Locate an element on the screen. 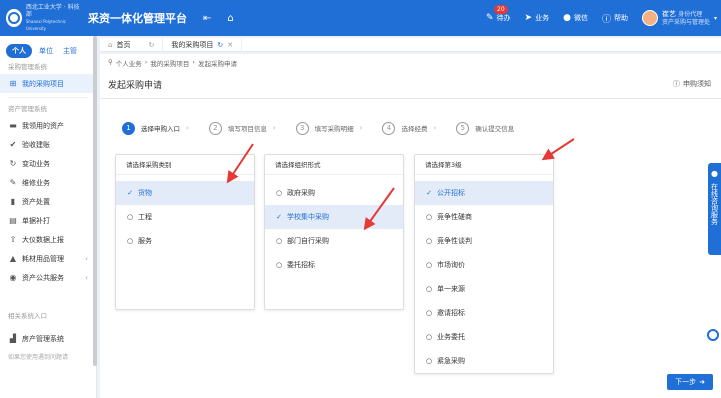 This screenshot has width=721, height=398. step-label: 选择申购入口 is located at coordinates (160, 129).